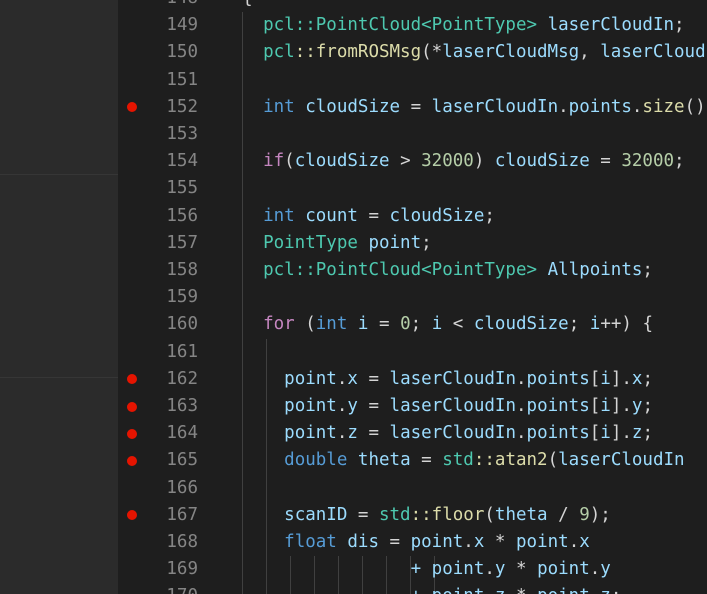 Image resolution: width=707 pixels, height=594 pixels. What do you see at coordinates (279, 52) in the screenshot?
I see `code-token: pcl` at bounding box center [279, 52].